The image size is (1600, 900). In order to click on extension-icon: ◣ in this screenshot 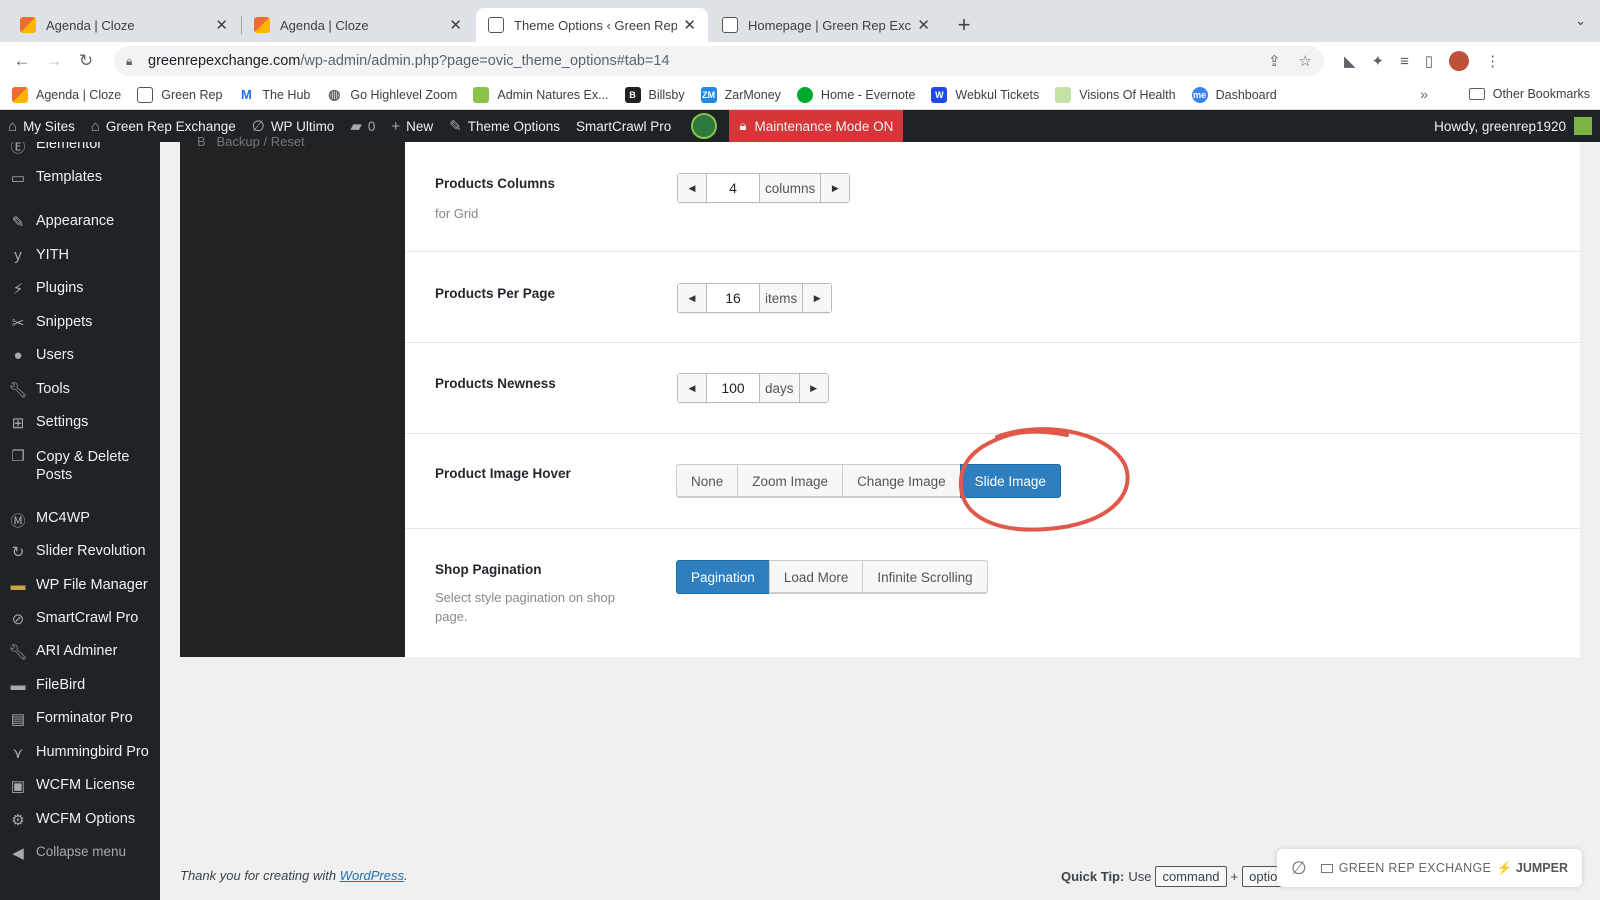, I will do `click(1350, 61)`.